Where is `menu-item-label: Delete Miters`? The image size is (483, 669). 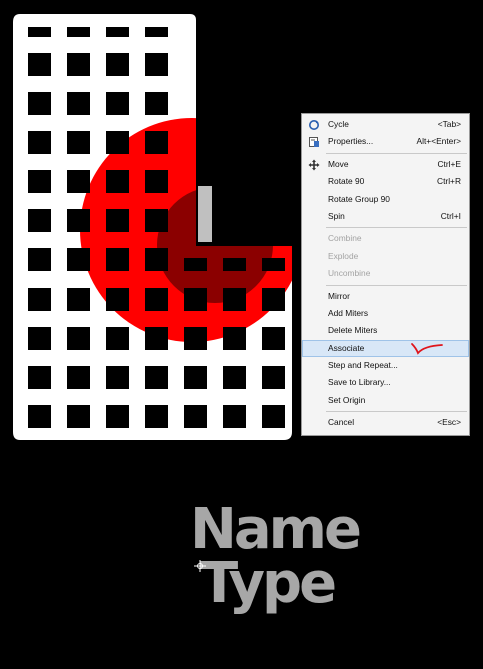
menu-item-label: Delete Miters is located at coordinates (353, 330).